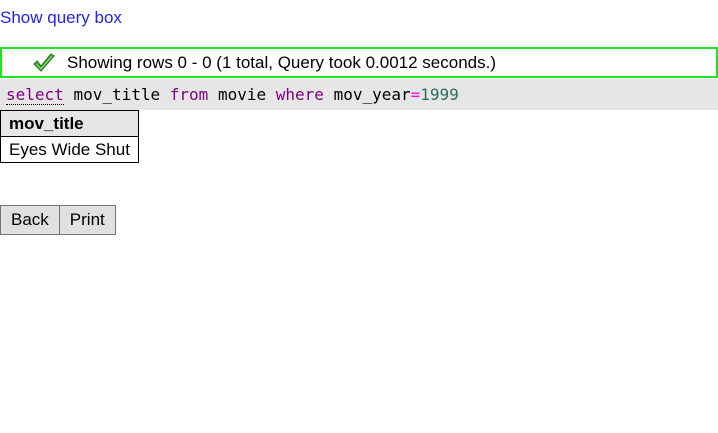 This screenshot has width=718, height=433. What do you see at coordinates (35, 95) in the screenshot?
I see `sql-keyword-select: select` at bounding box center [35, 95].